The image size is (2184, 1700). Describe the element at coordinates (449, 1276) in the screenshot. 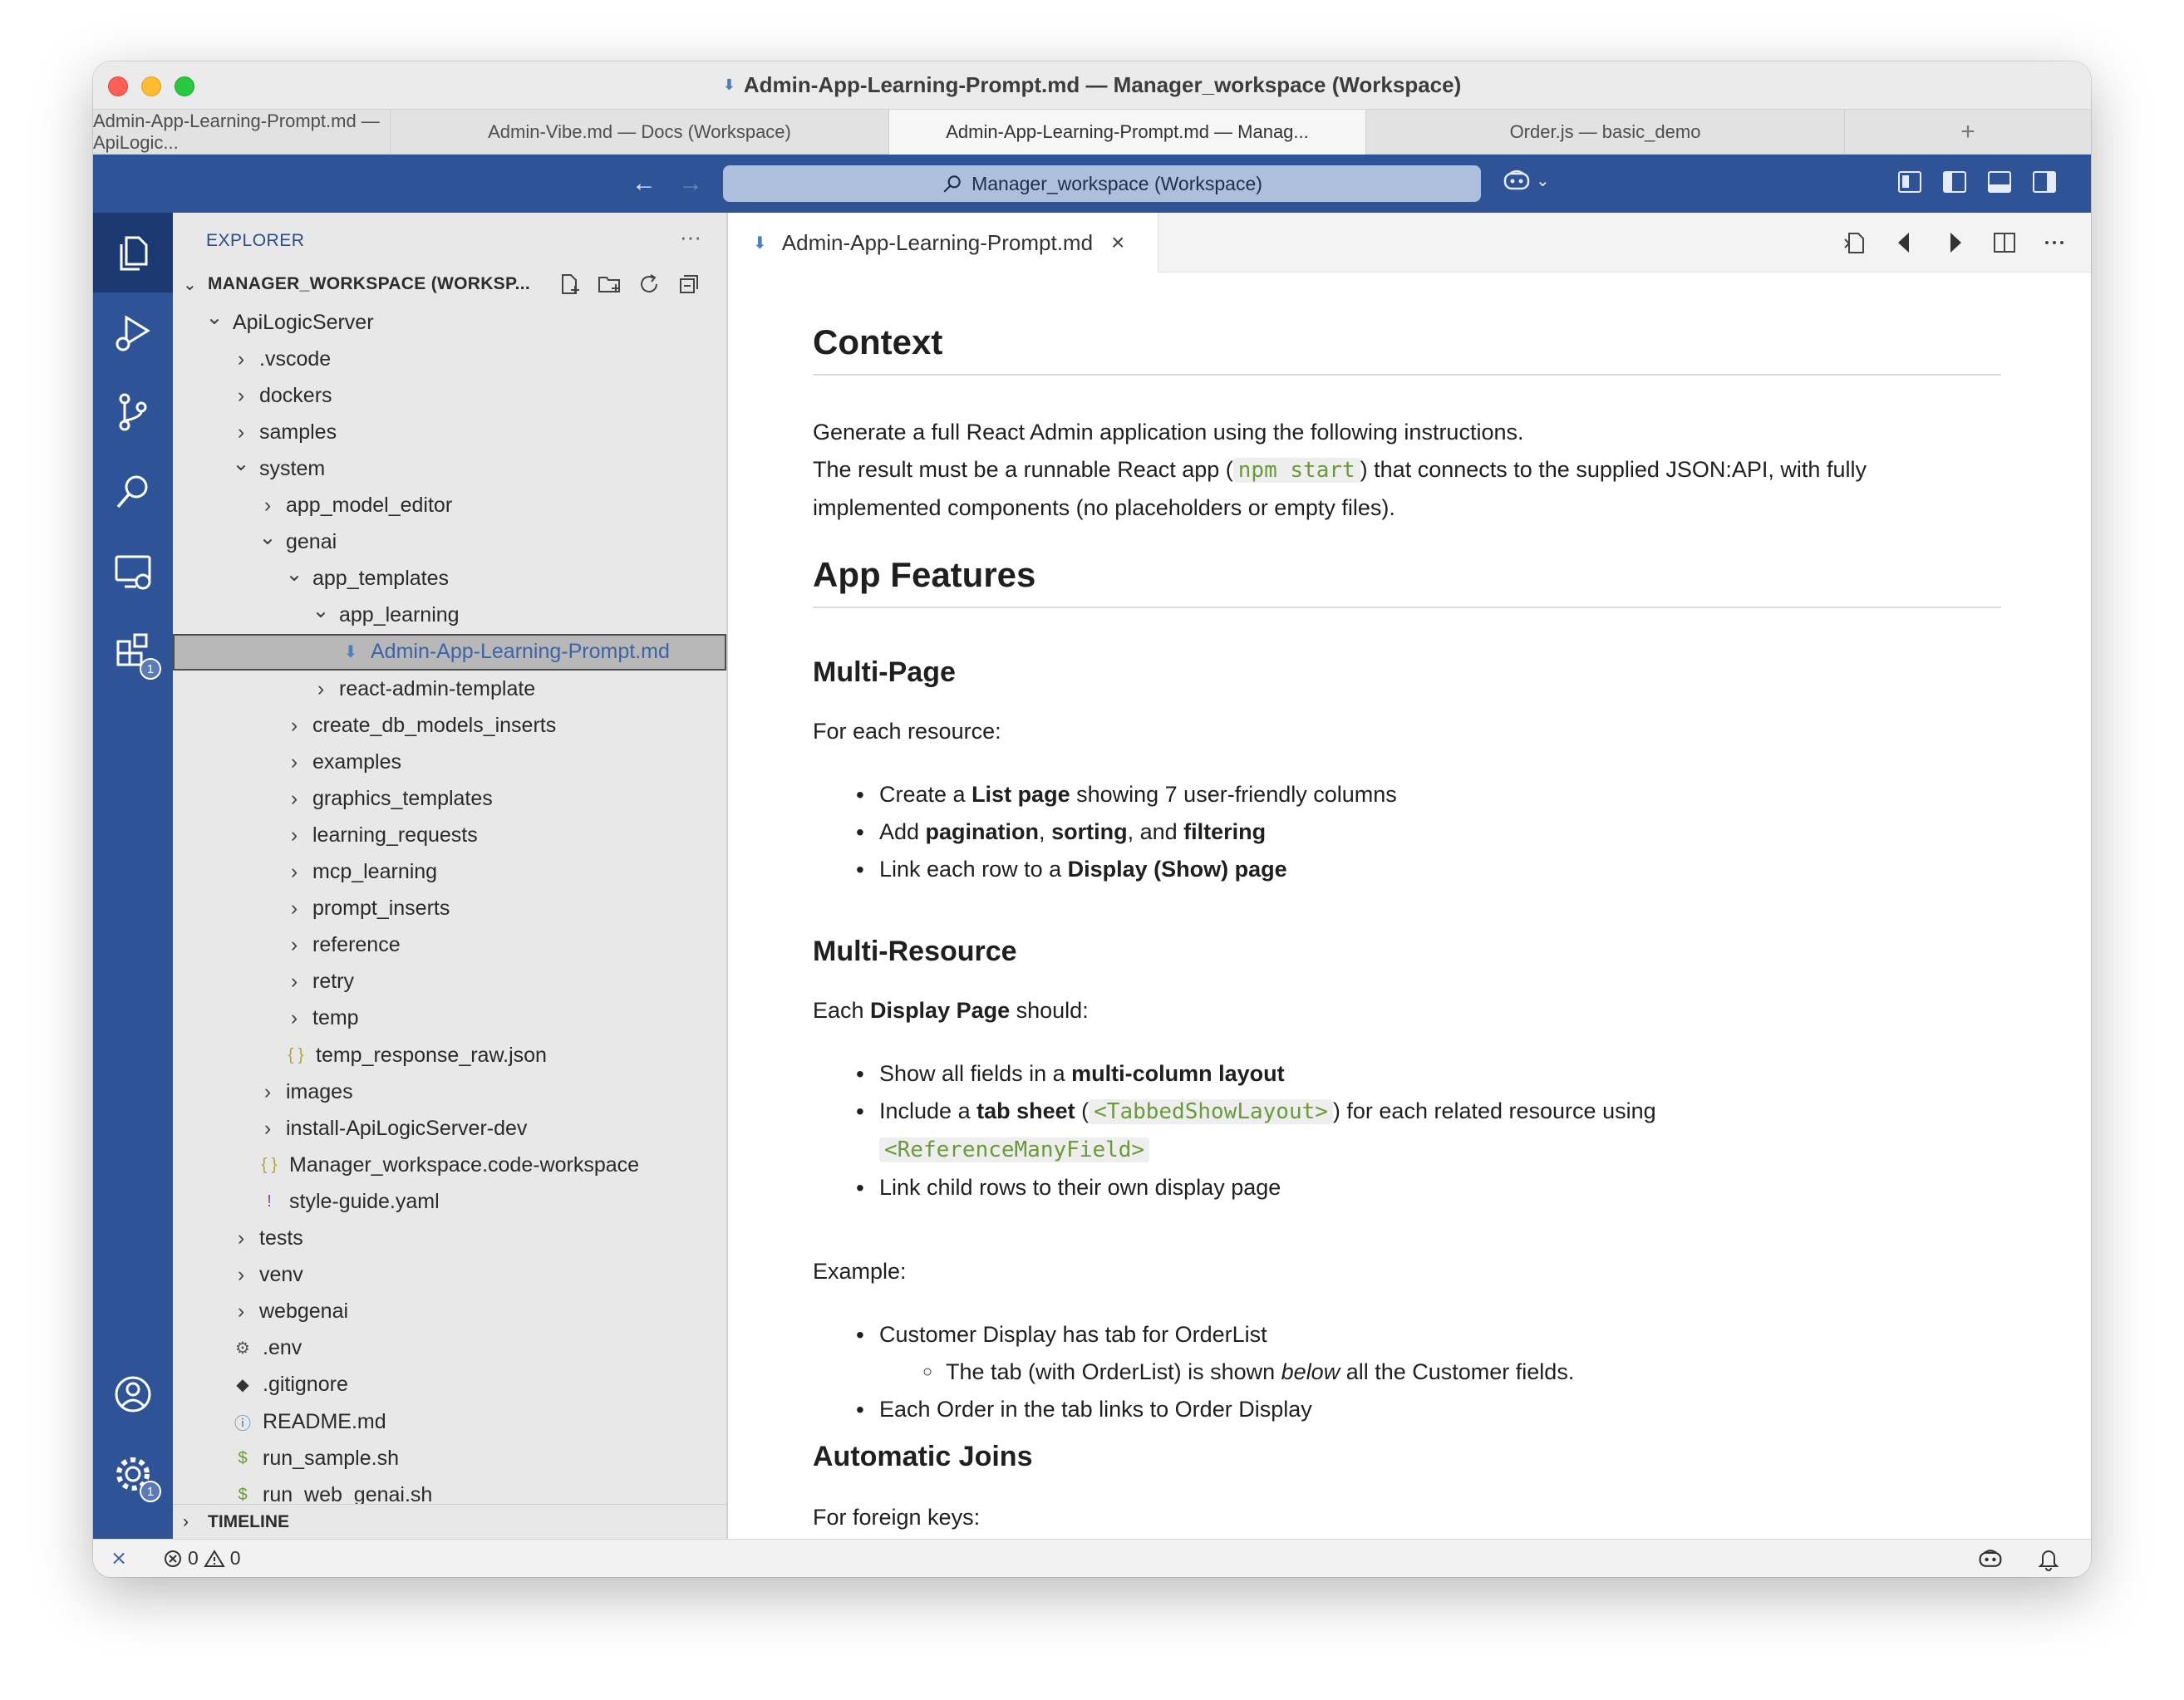

I see `tree-folder-item: › venv` at that location.